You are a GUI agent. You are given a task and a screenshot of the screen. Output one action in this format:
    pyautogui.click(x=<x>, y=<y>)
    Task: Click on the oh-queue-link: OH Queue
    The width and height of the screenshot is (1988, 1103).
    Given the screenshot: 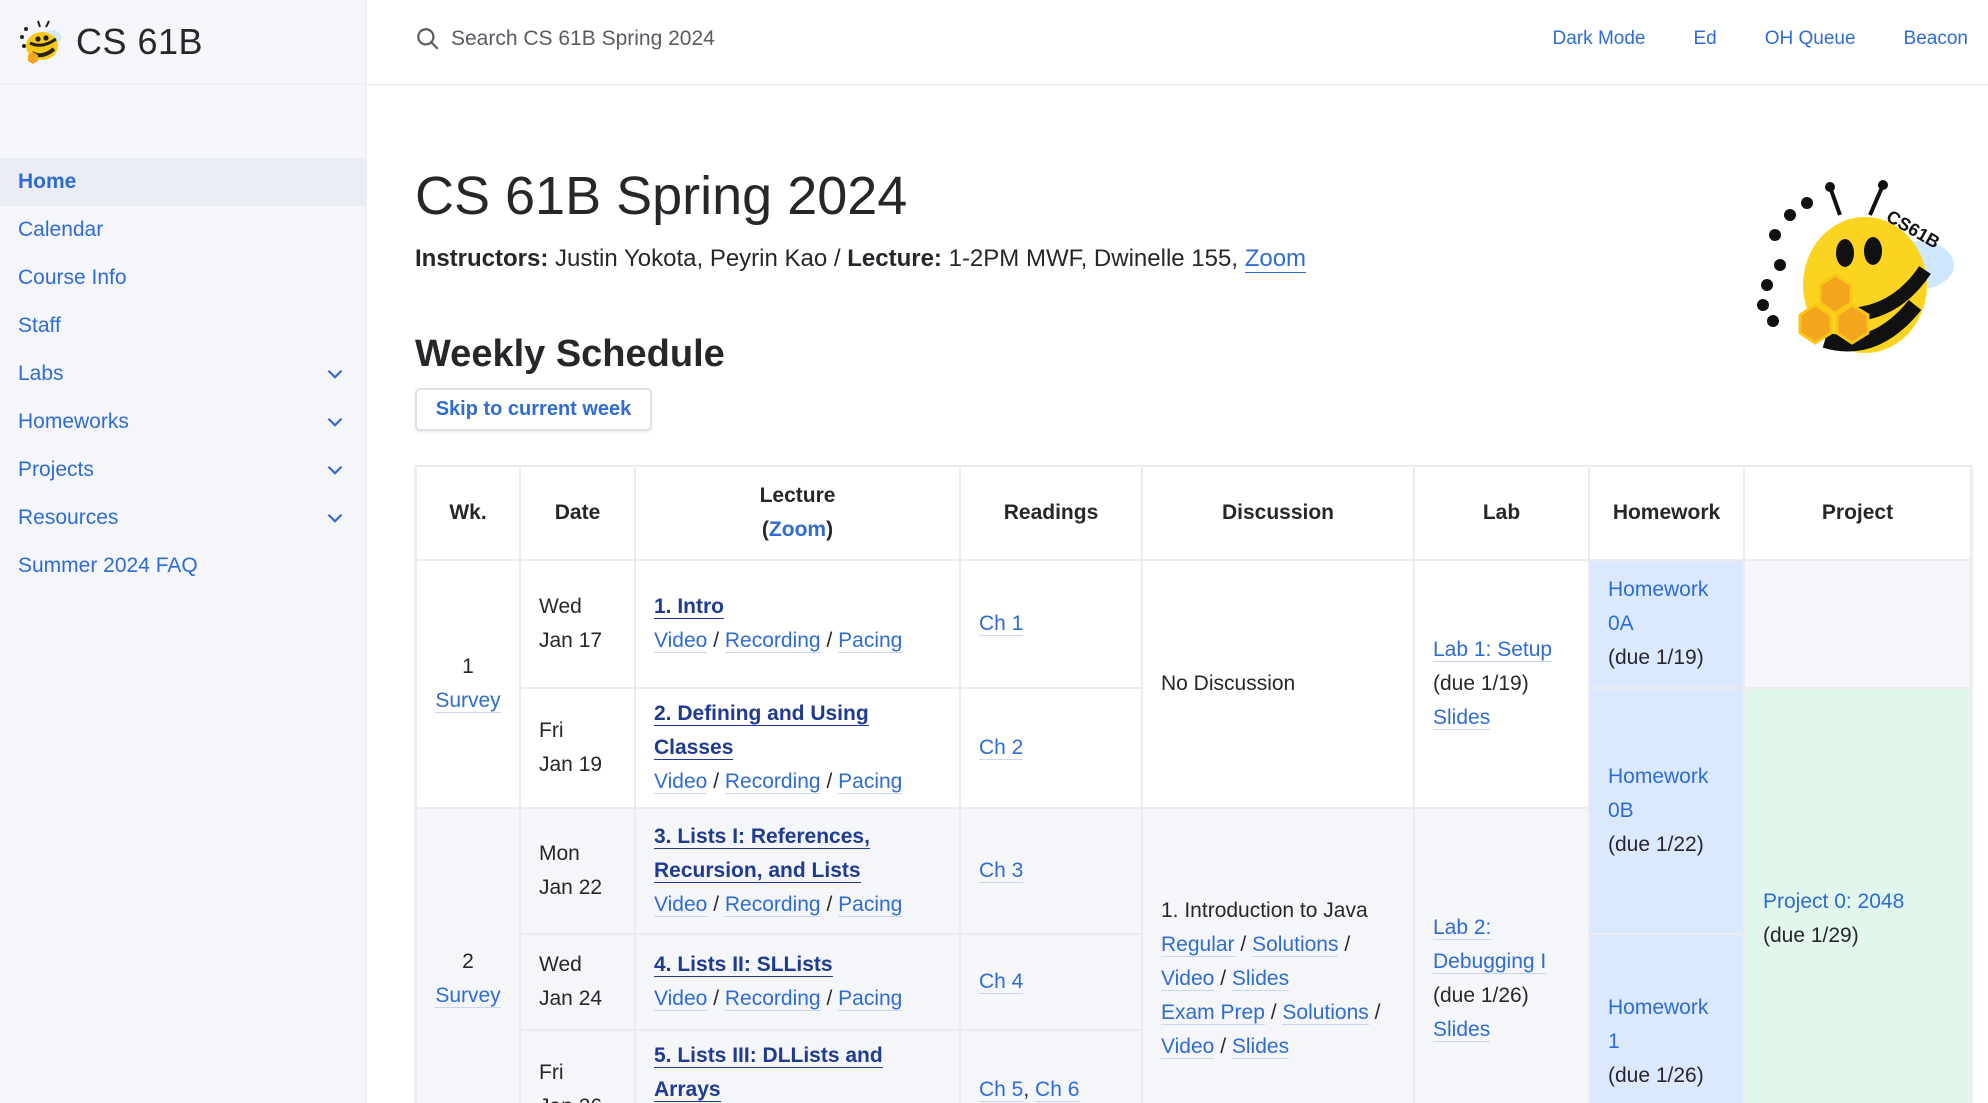 What is the action you would take?
    pyautogui.click(x=1810, y=39)
    